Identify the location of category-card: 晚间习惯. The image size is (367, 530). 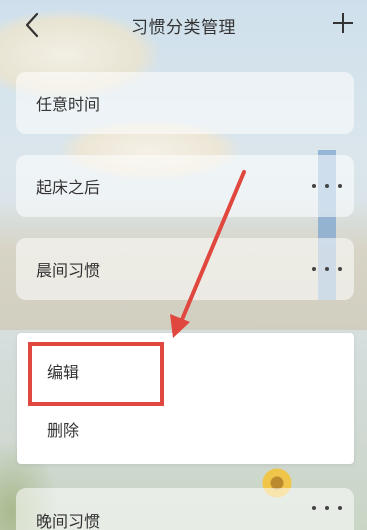
(185, 509).